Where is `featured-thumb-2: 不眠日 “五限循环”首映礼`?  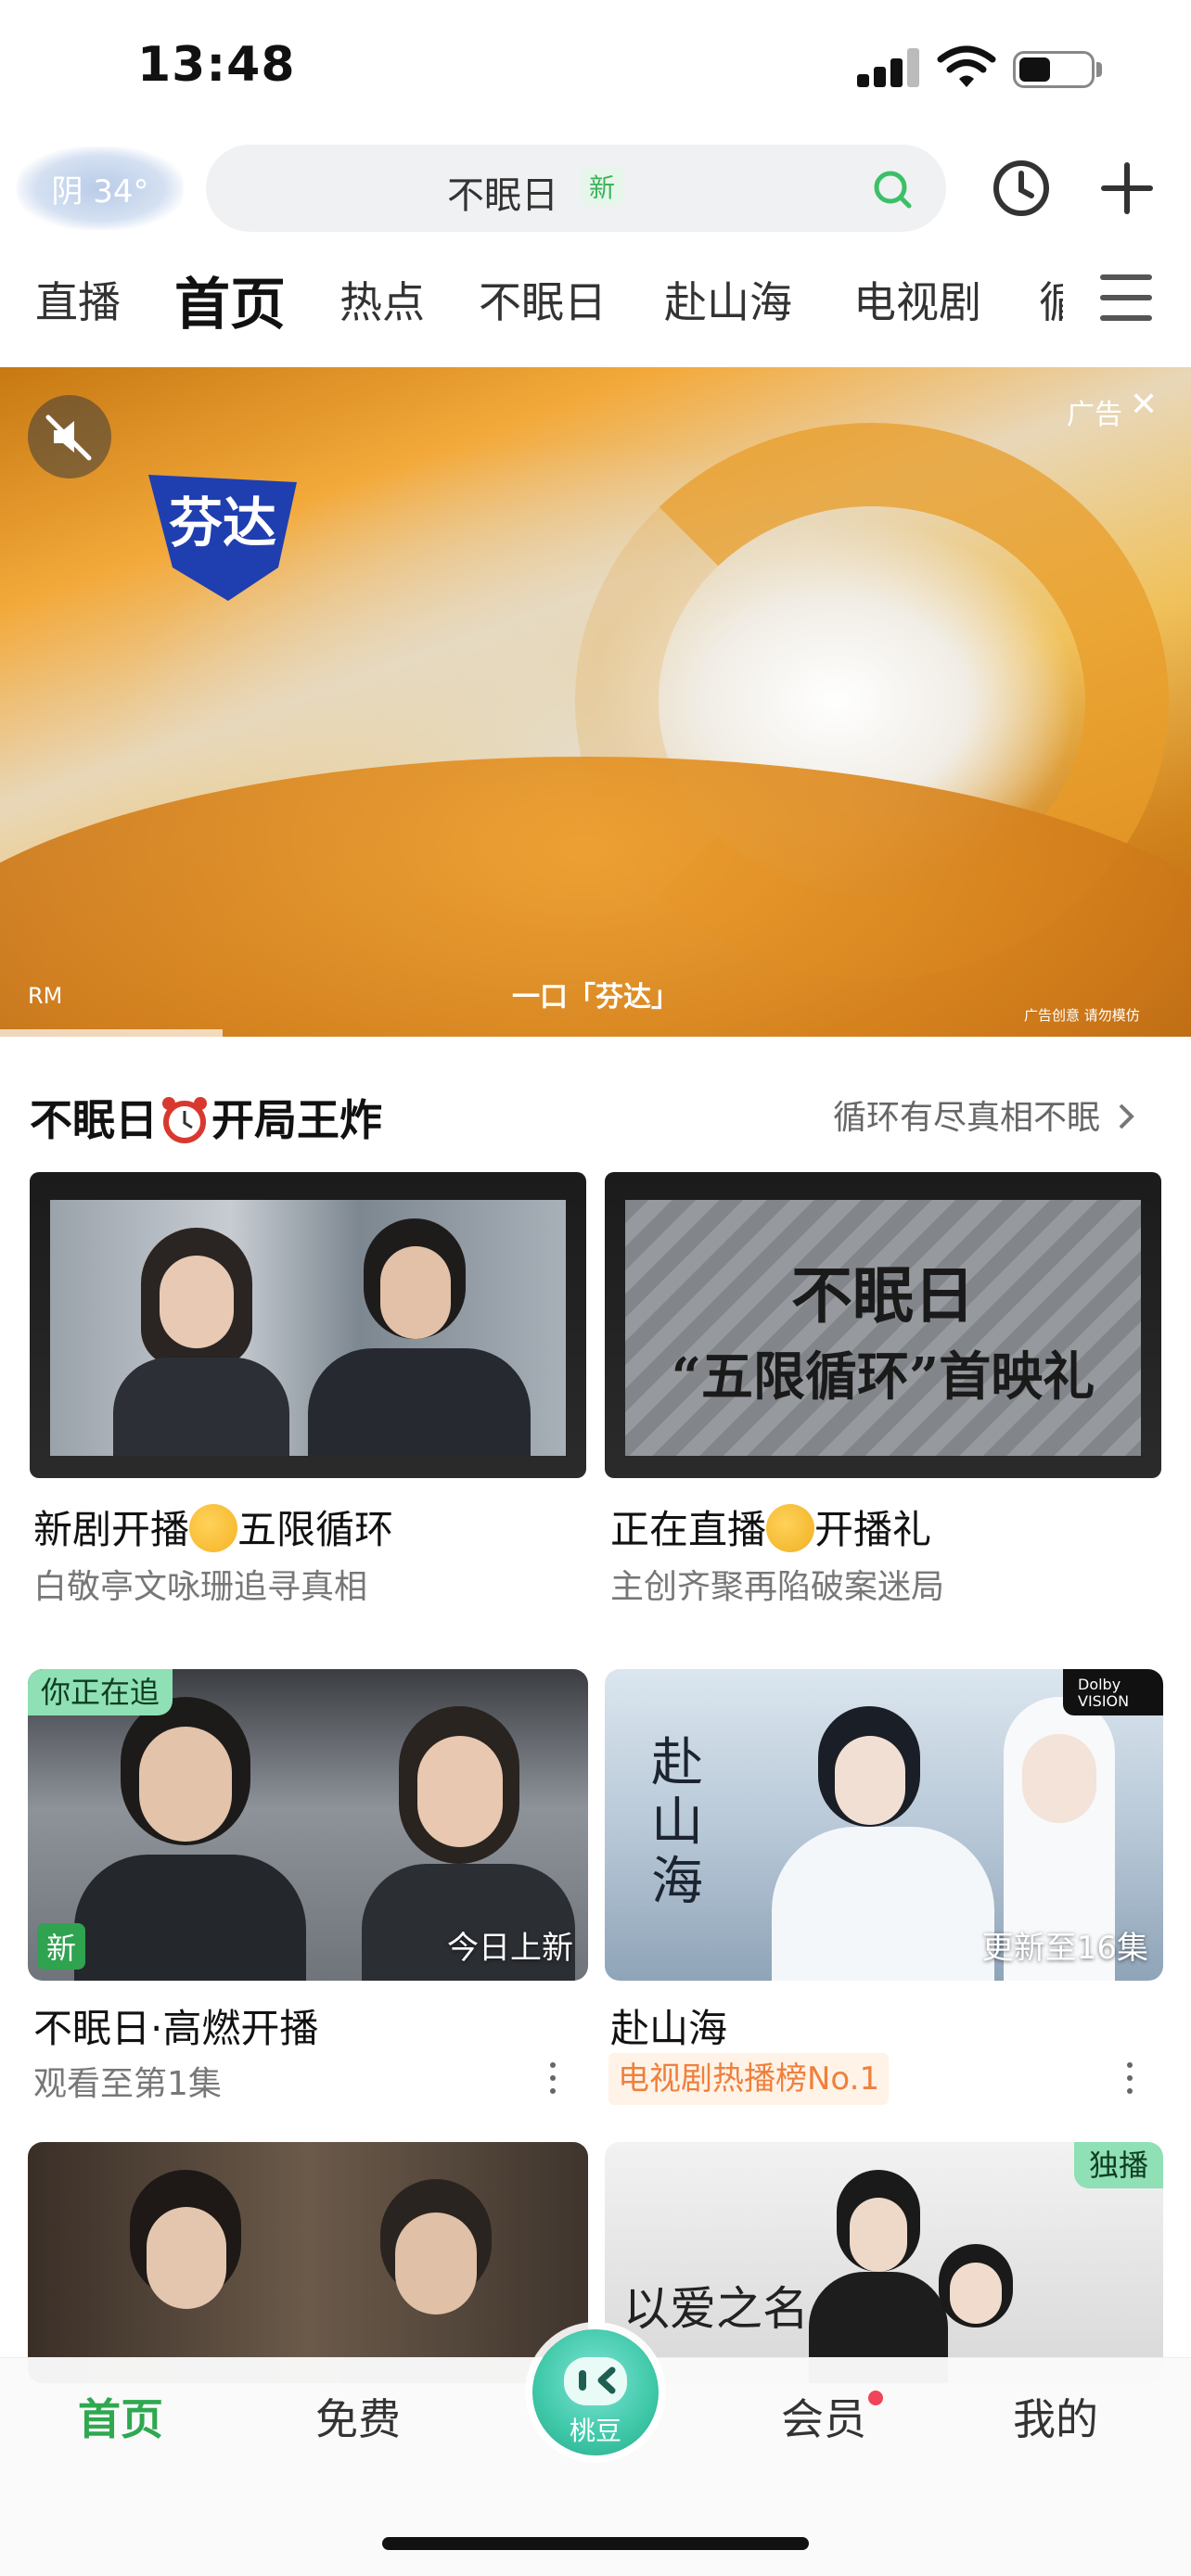 featured-thumb-2: 不眠日 “五限循环”首映礼 is located at coordinates (883, 1325).